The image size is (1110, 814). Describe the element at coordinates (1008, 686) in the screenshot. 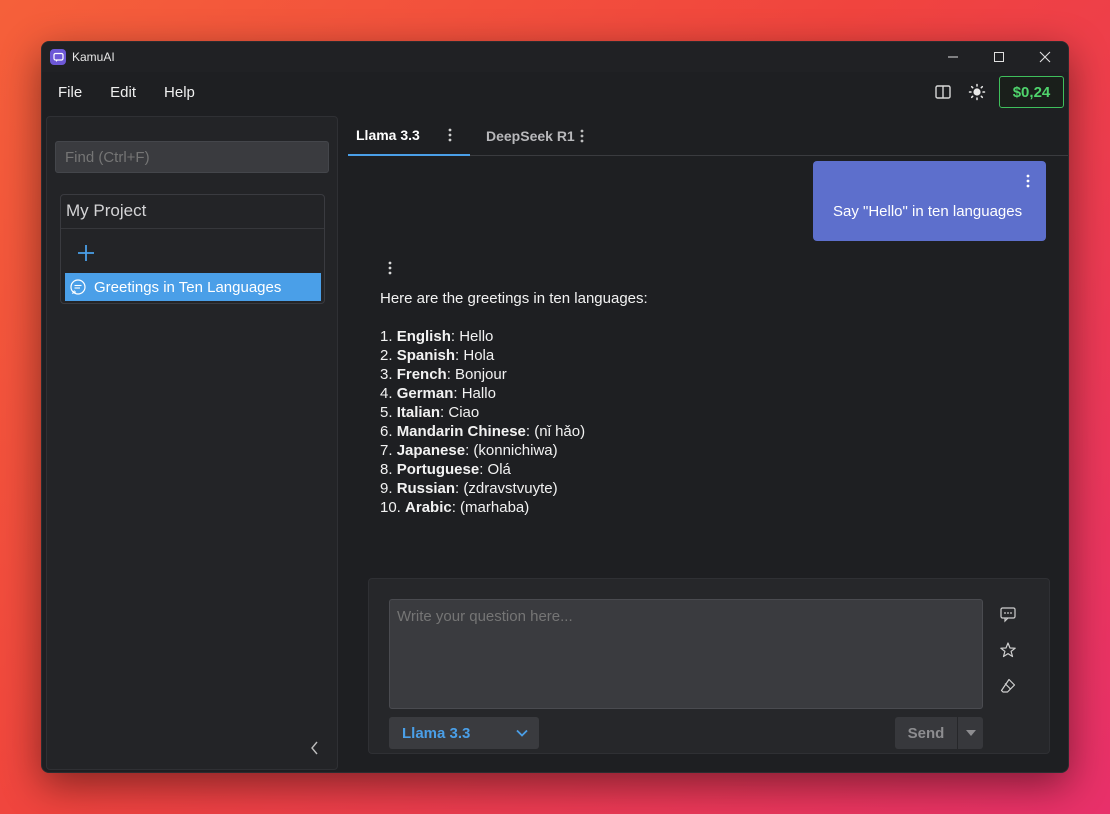

I see `eraser-icon` at that location.